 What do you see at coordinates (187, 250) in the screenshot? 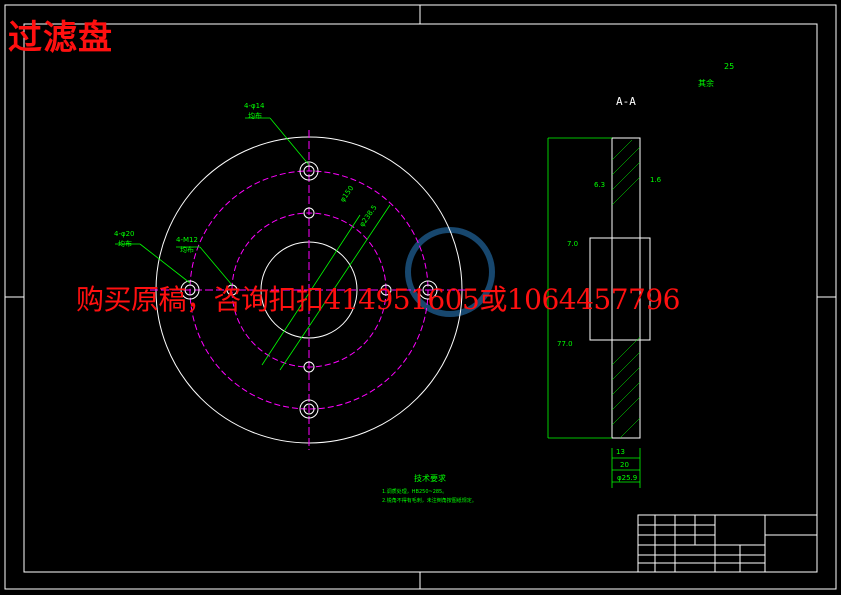
I see `thread-note: 均布` at bounding box center [187, 250].